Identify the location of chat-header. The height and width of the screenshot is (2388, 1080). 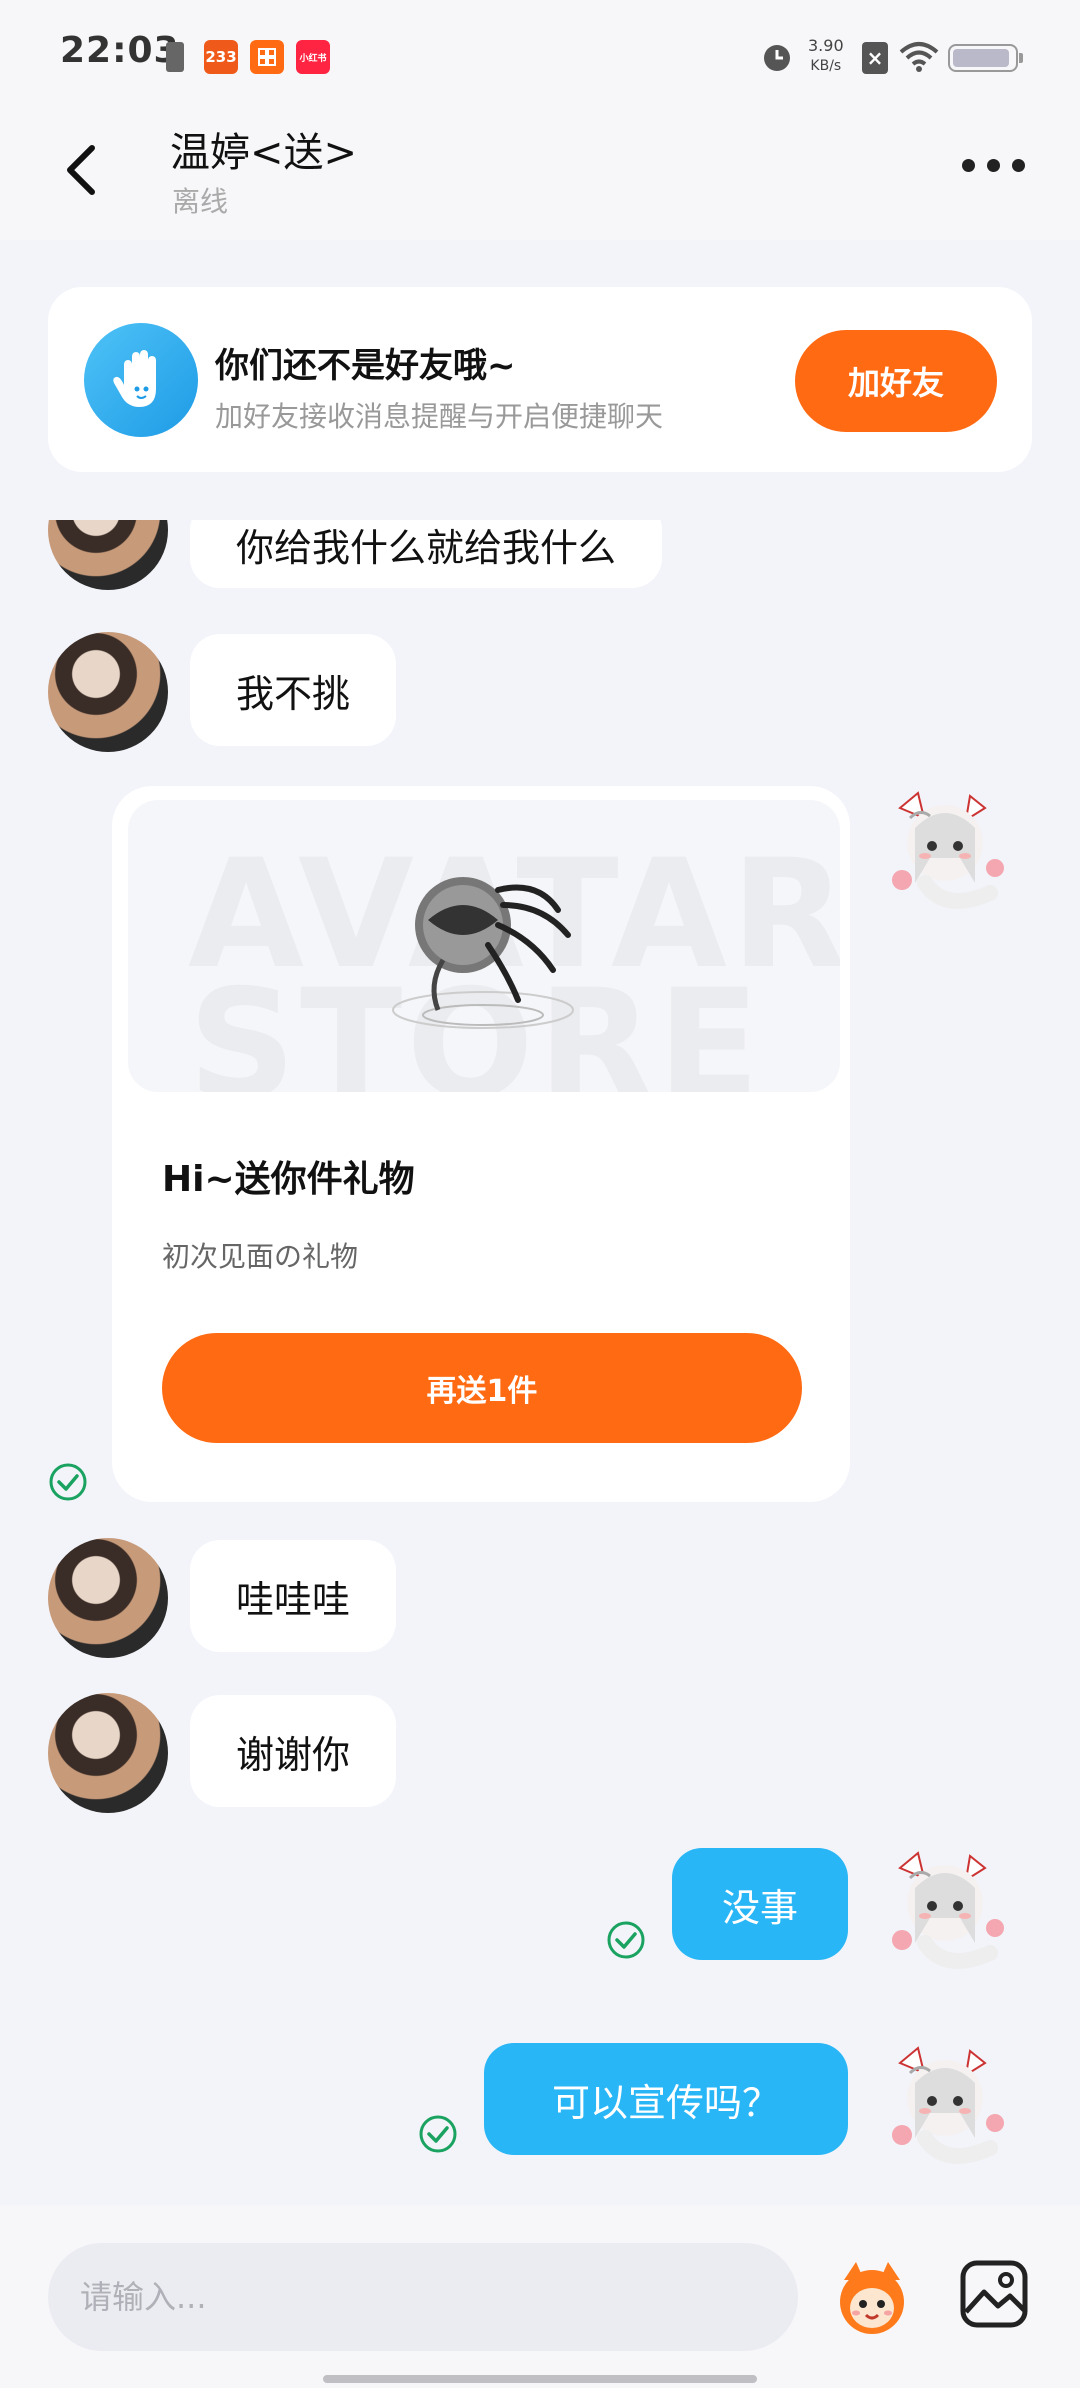
(540, 170).